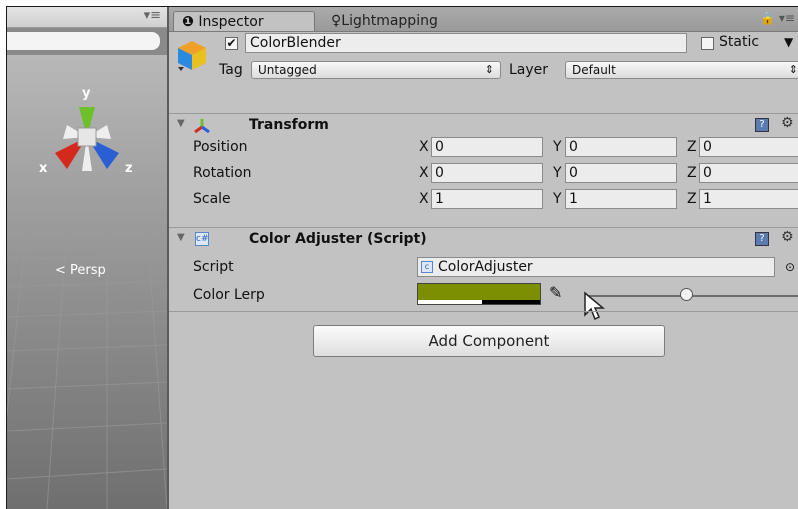 The width and height of the screenshot is (798, 509). What do you see at coordinates (87, 137) in the screenshot?
I see `scene-orientation-gizmo-icon: y x z` at bounding box center [87, 137].